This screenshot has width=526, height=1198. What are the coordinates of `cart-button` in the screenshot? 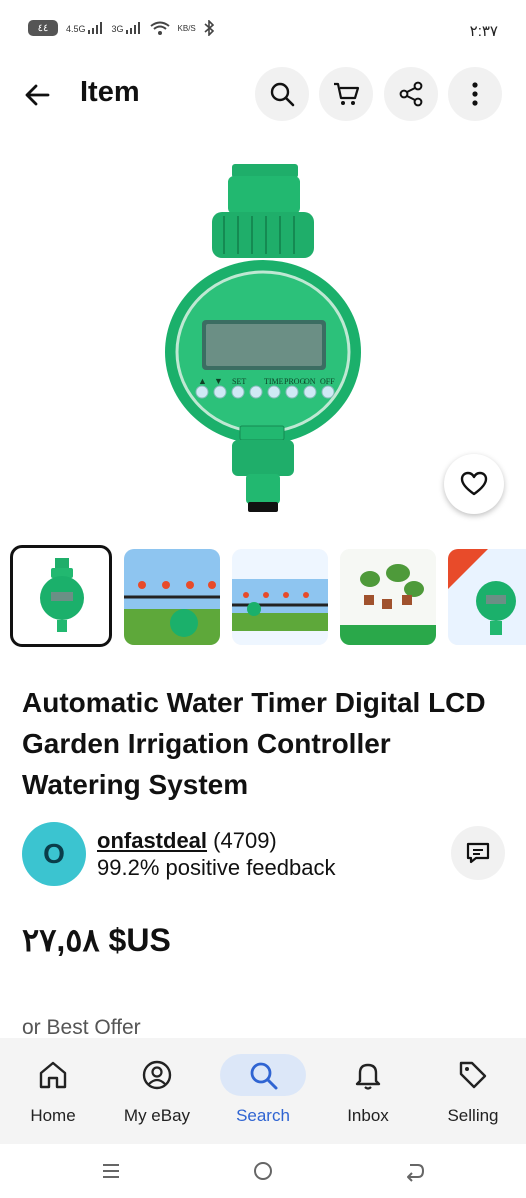 It's located at (346, 94).